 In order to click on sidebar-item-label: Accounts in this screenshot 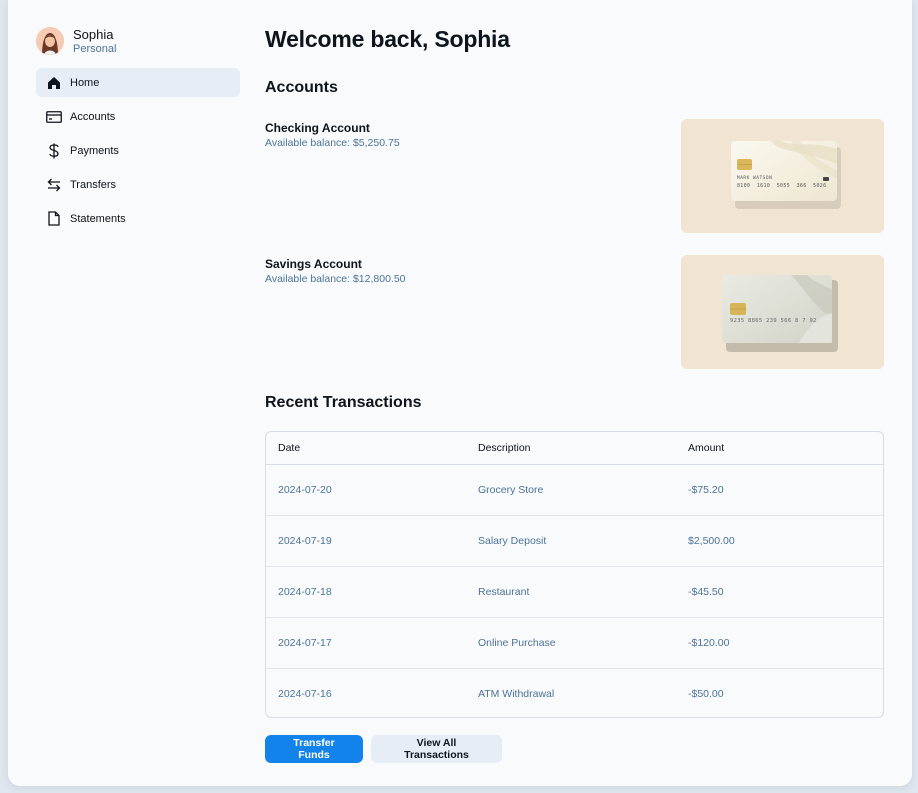, I will do `click(93, 116)`.